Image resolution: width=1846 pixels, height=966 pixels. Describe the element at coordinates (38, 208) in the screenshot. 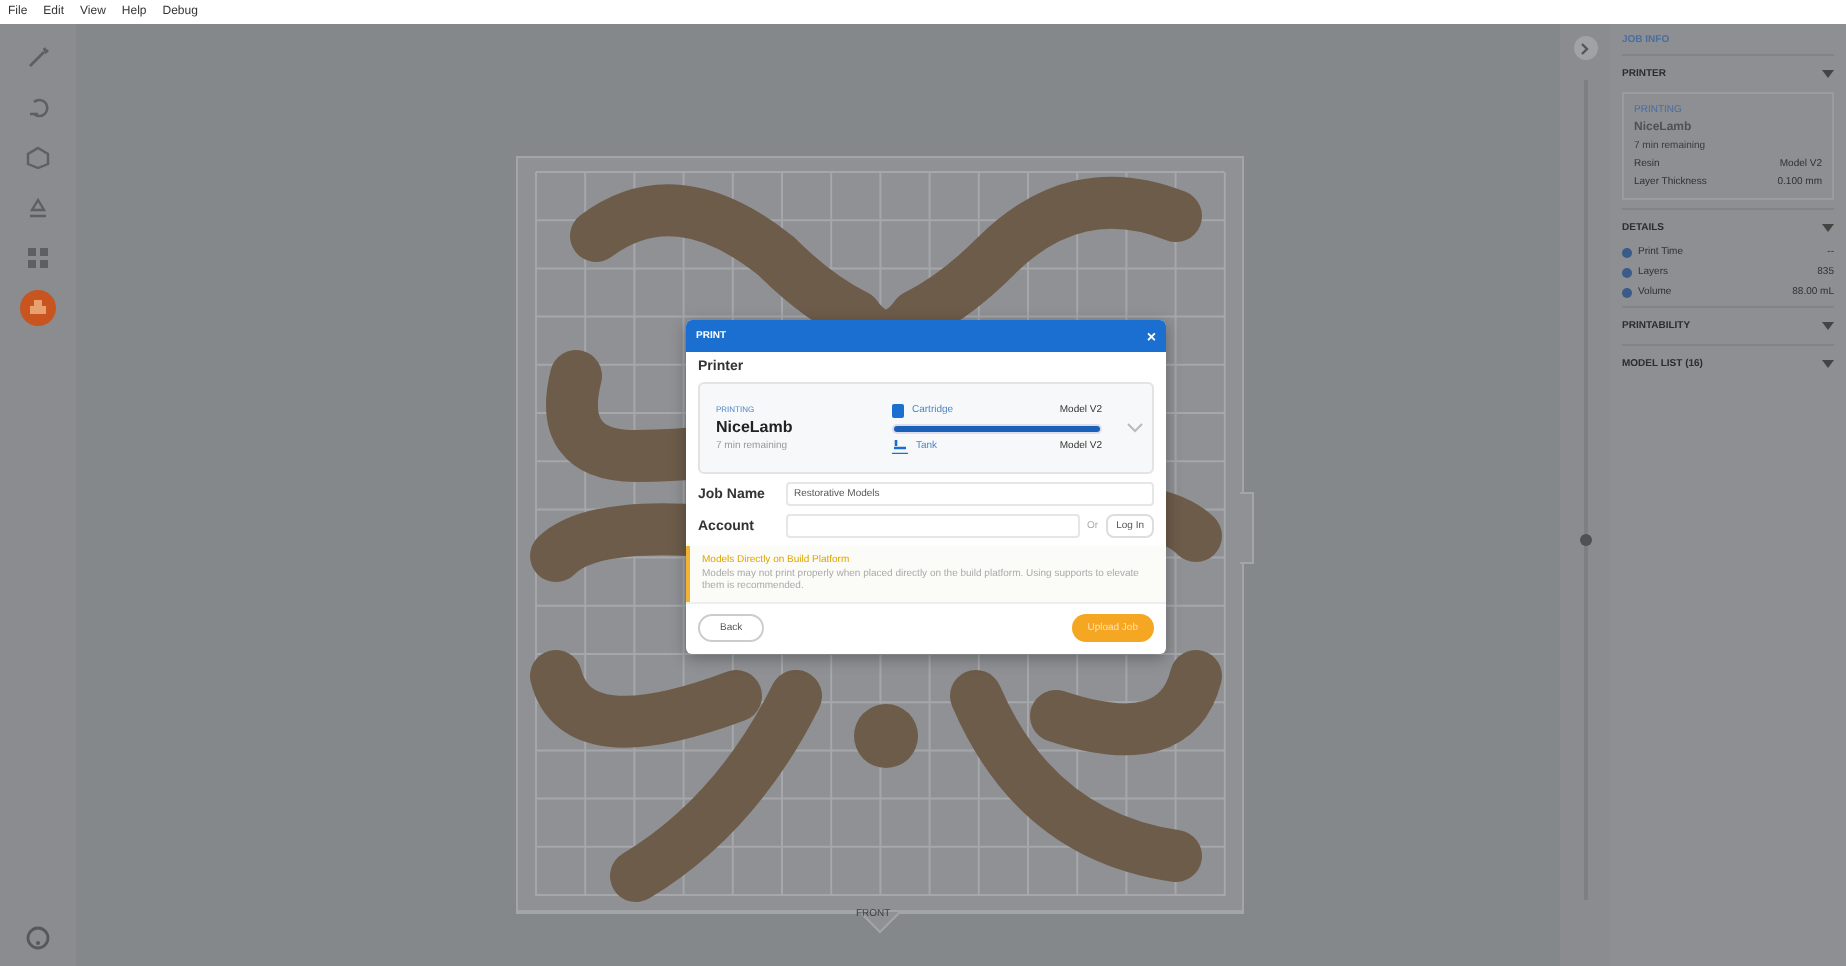

I see `stack-icon` at that location.